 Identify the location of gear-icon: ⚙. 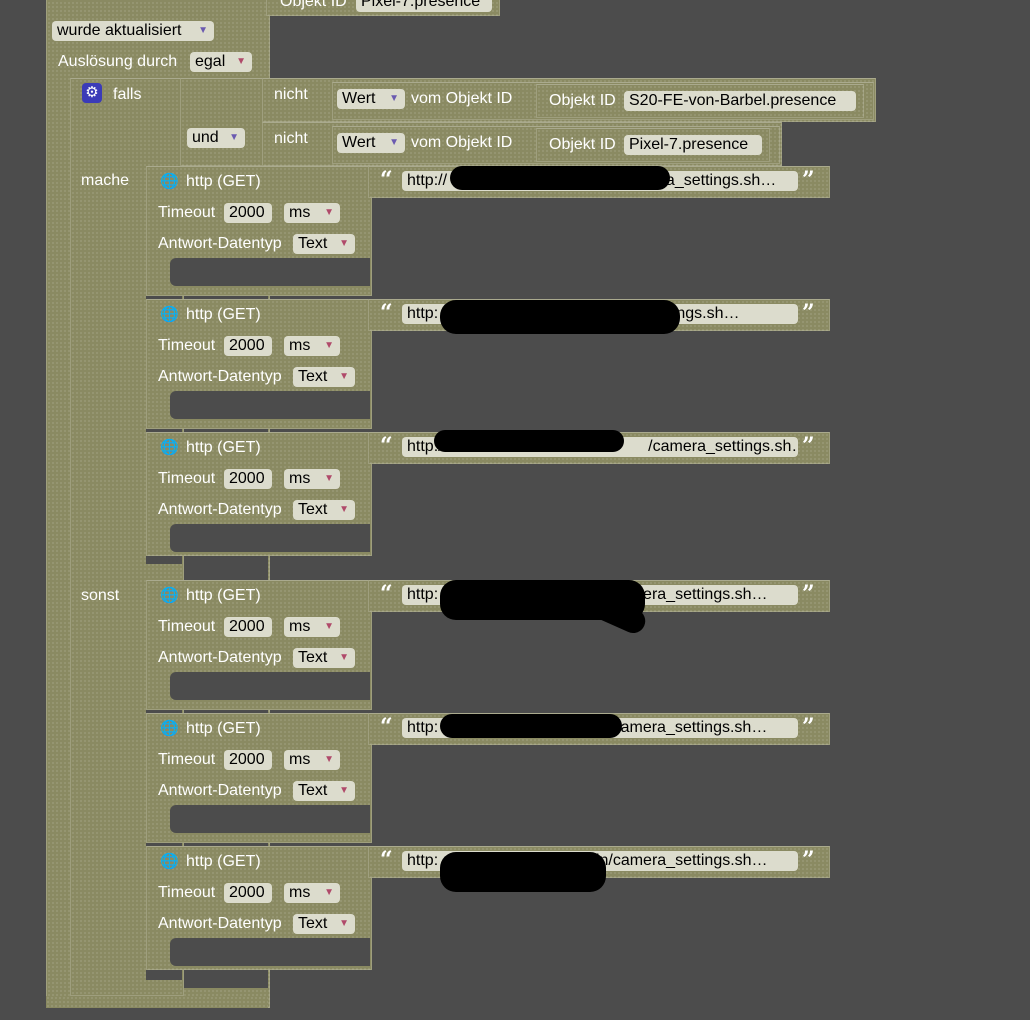
(92, 93).